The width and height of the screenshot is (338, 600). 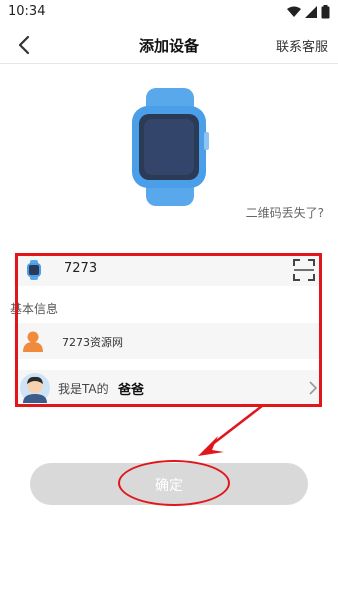 I want to click on status-icons, so click(x=308, y=12).